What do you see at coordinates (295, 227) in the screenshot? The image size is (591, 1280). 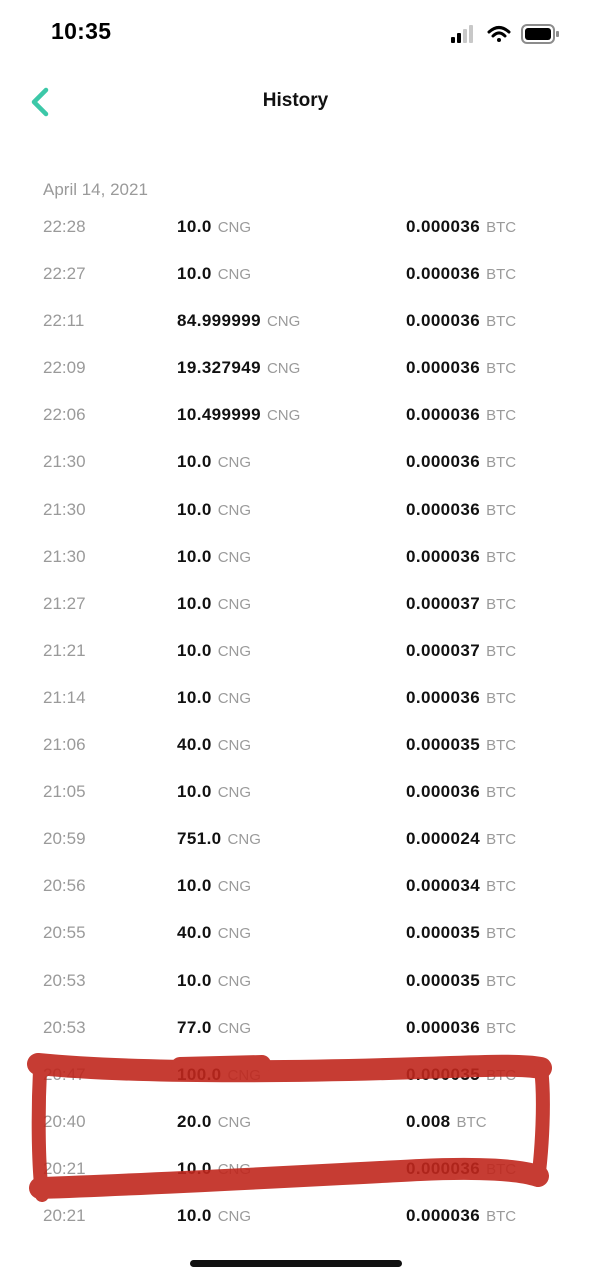 I see `history-row: 22:28 10.0 CNG 0.000036 BTC` at bounding box center [295, 227].